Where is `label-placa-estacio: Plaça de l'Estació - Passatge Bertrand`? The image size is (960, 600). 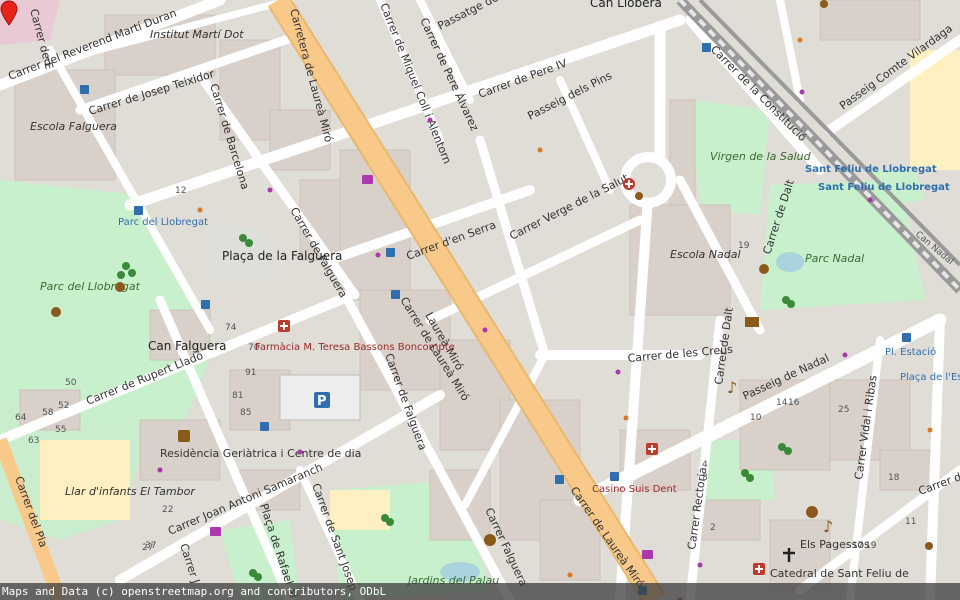
label-placa-estacio: Plaça de l'Estació - Passatge Bertrand is located at coordinates (930, 377).